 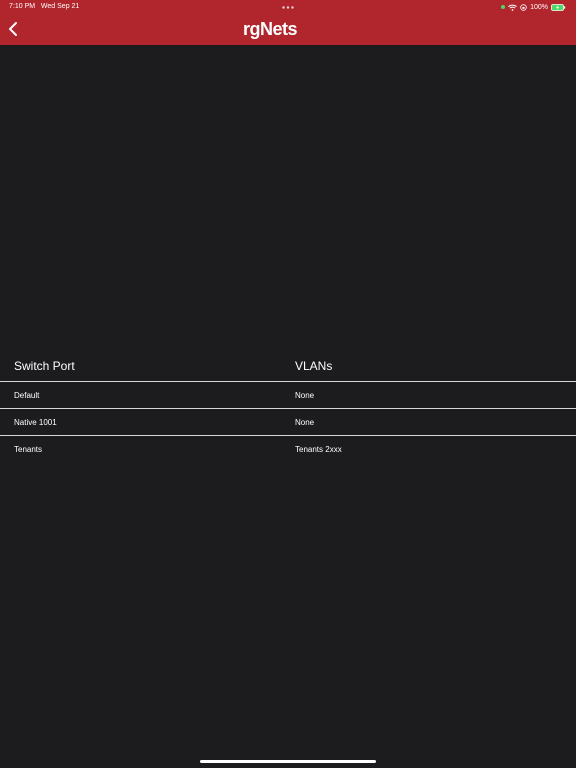 What do you see at coordinates (288, 365) in the screenshot?
I see `table-header: Switch Port VLANs` at bounding box center [288, 365].